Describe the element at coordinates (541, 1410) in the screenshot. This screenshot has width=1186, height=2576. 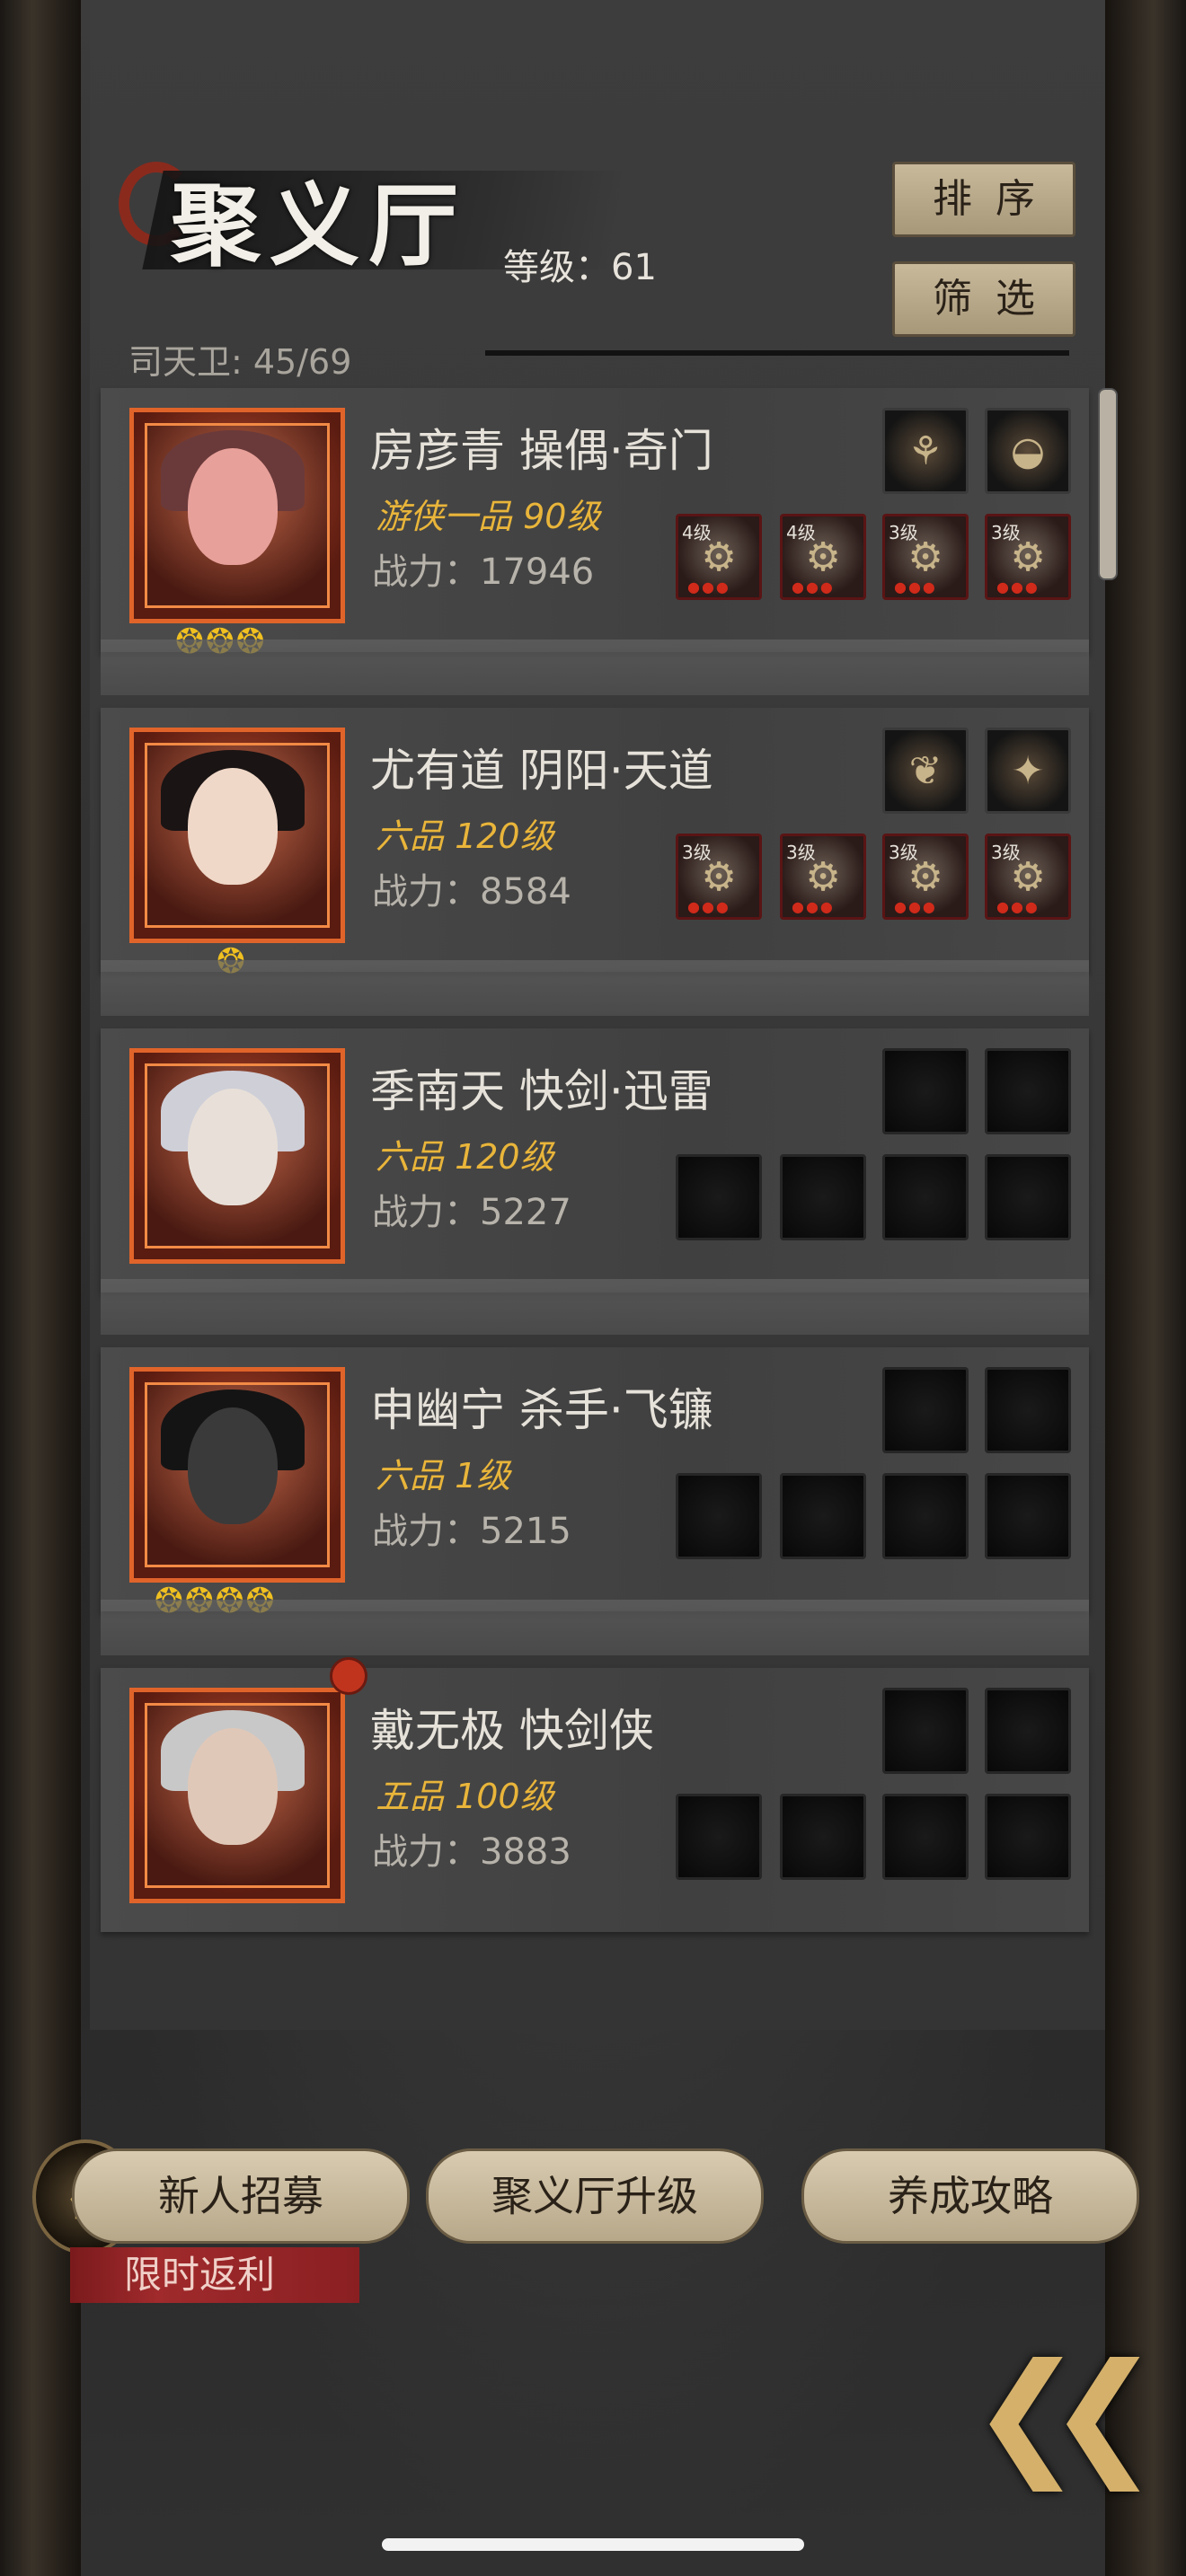
I see `hero-name: 申幽宁 杀手·飞镰` at that location.